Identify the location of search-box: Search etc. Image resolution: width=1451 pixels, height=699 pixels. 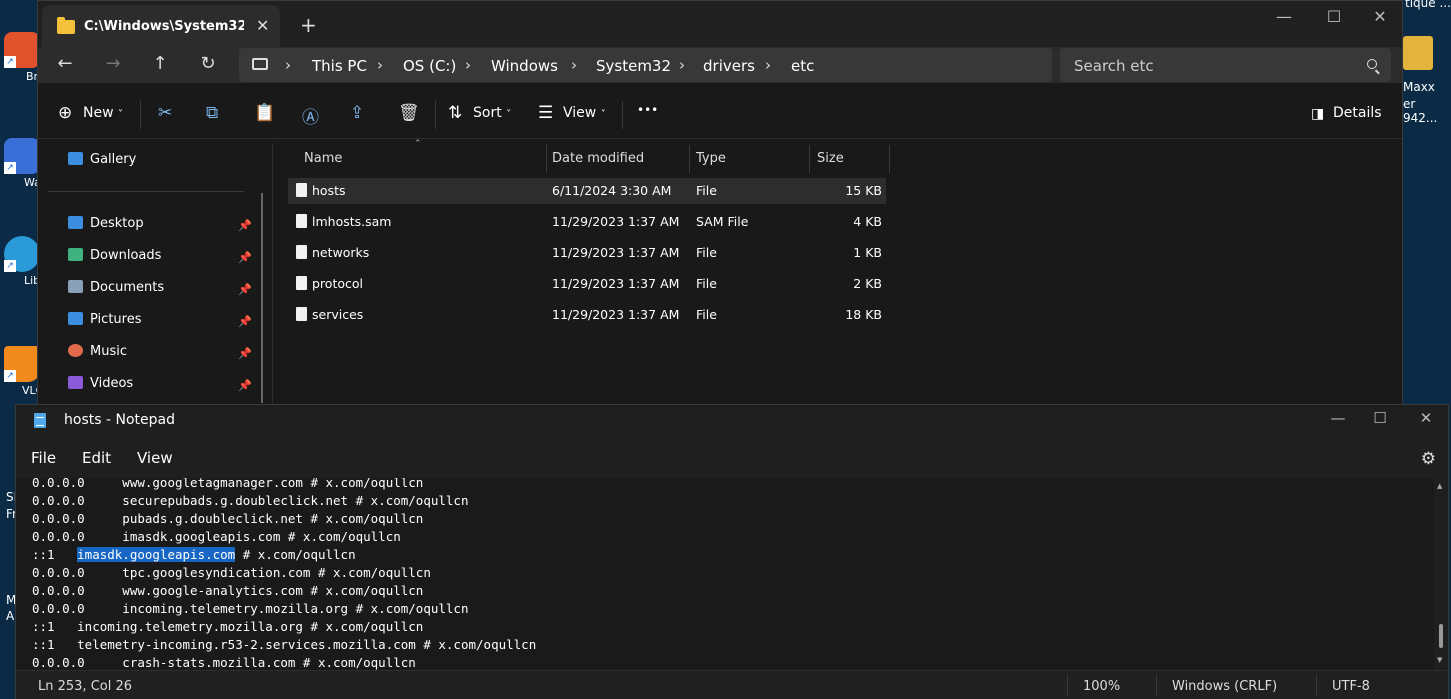
(1225, 65).